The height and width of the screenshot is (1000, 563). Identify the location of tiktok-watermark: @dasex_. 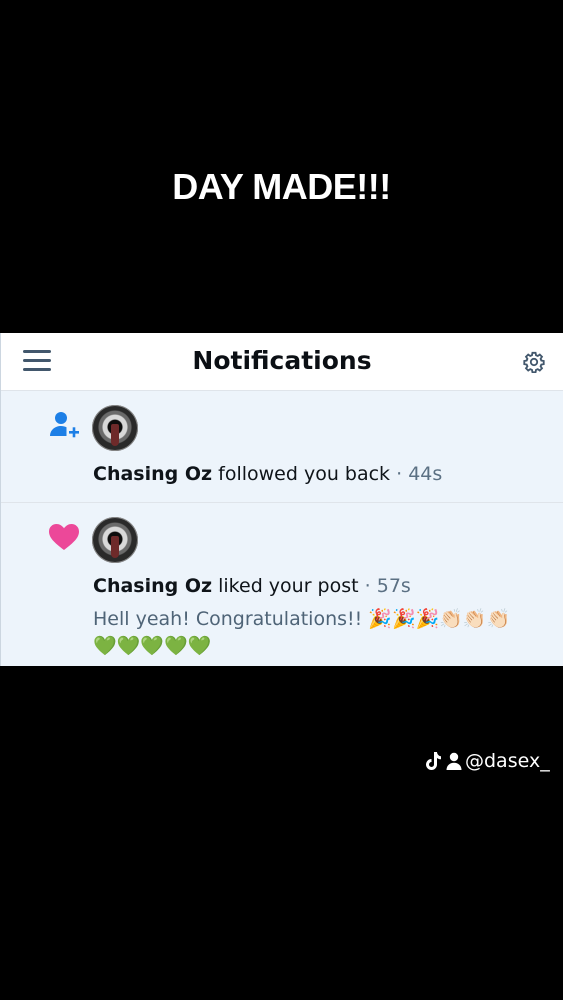
(487, 761).